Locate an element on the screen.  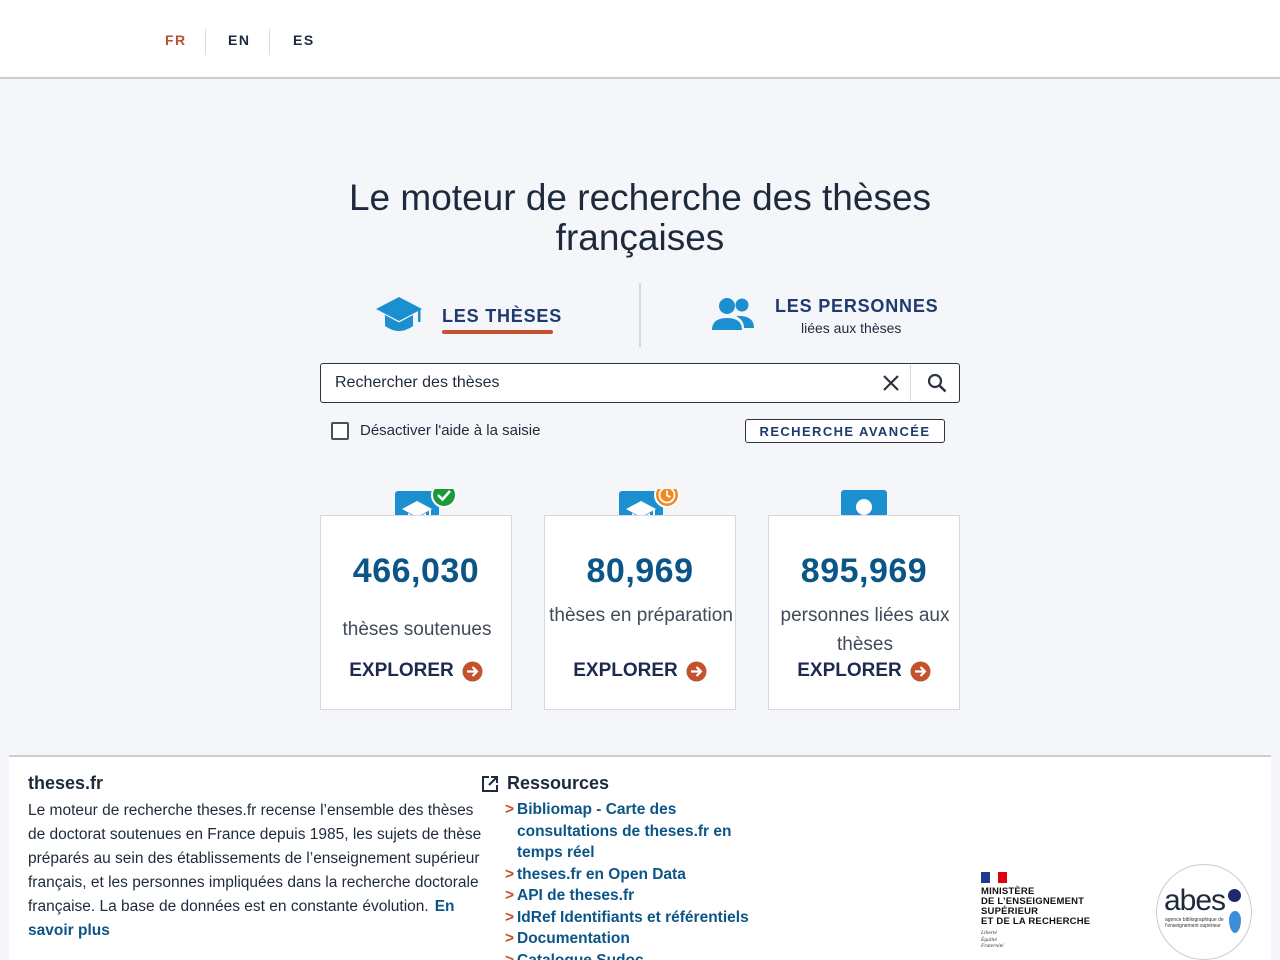
advanced-search-button: RECHERCHE AVANCÉE is located at coordinates (845, 431).